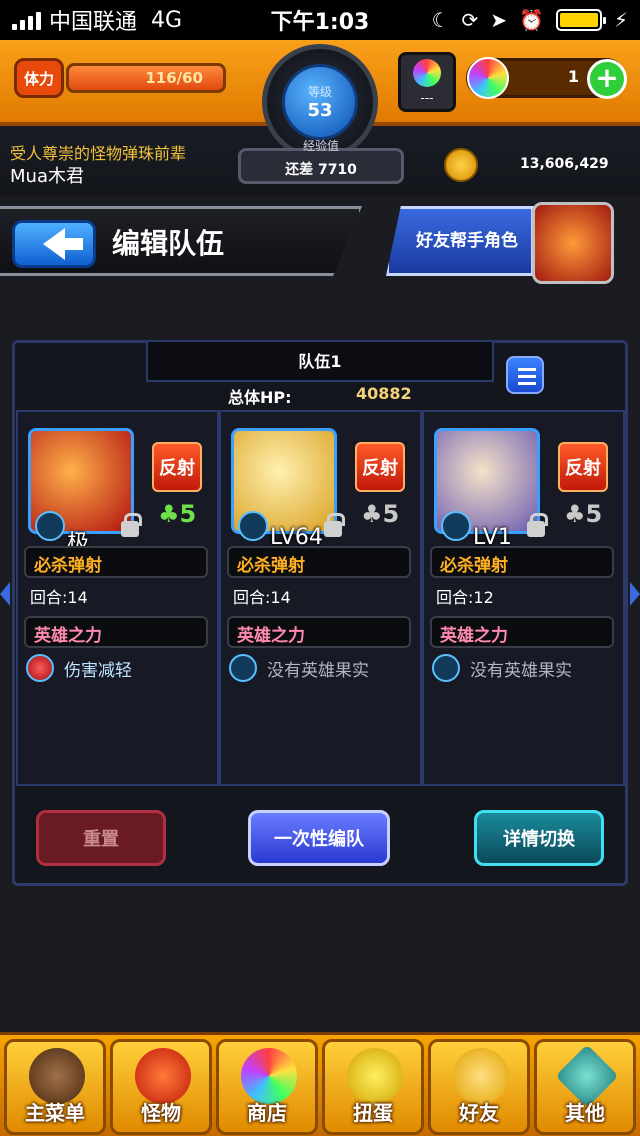 This screenshot has width=640, height=1136. Describe the element at coordinates (168, 243) in the screenshot. I see `page-title: 编辑队伍` at that location.